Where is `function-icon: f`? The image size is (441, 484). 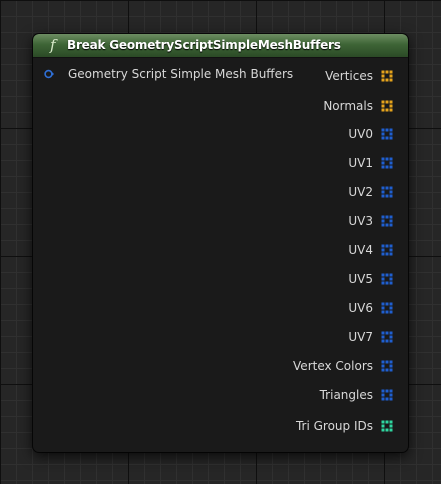 function-icon: f is located at coordinates (53, 45).